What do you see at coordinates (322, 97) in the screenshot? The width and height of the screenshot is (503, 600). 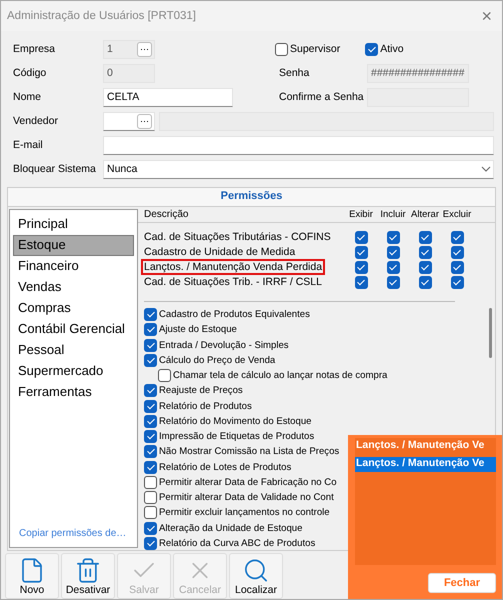 I see `field-label: Confirme a Senha` at bounding box center [322, 97].